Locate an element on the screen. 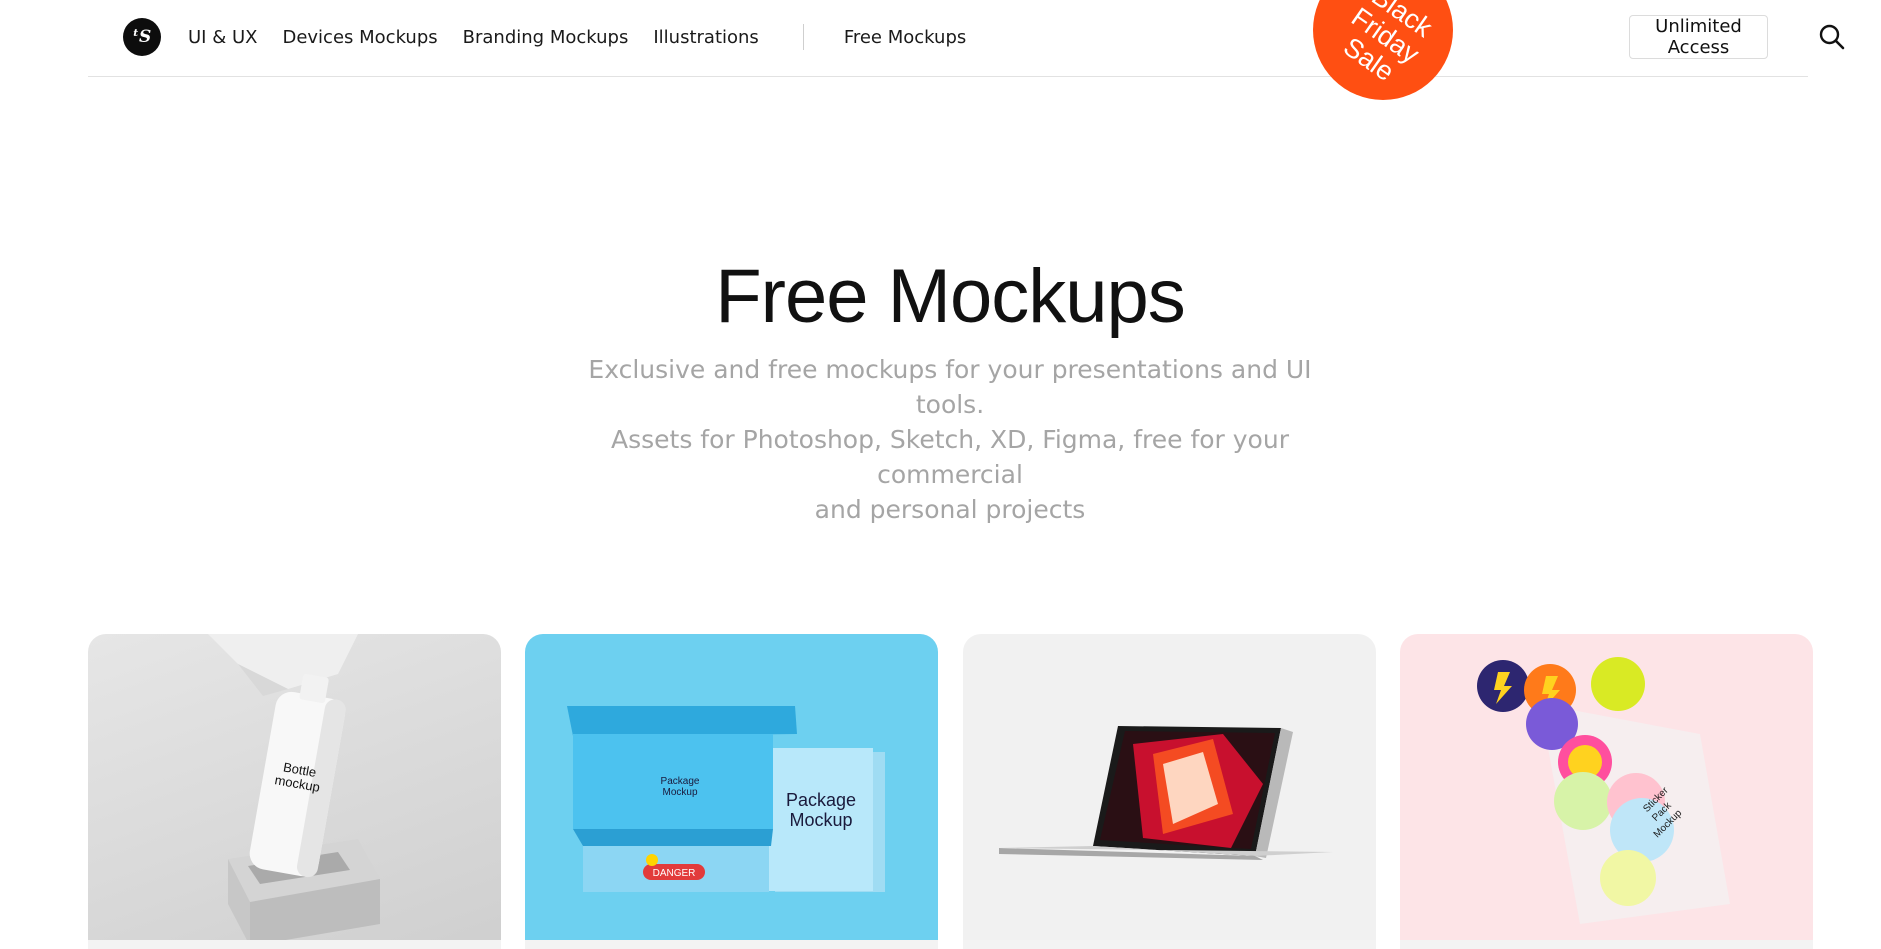 The width and height of the screenshot is (1881, 949). danger-sticker: DANGER is located at coordinates (674, 873).